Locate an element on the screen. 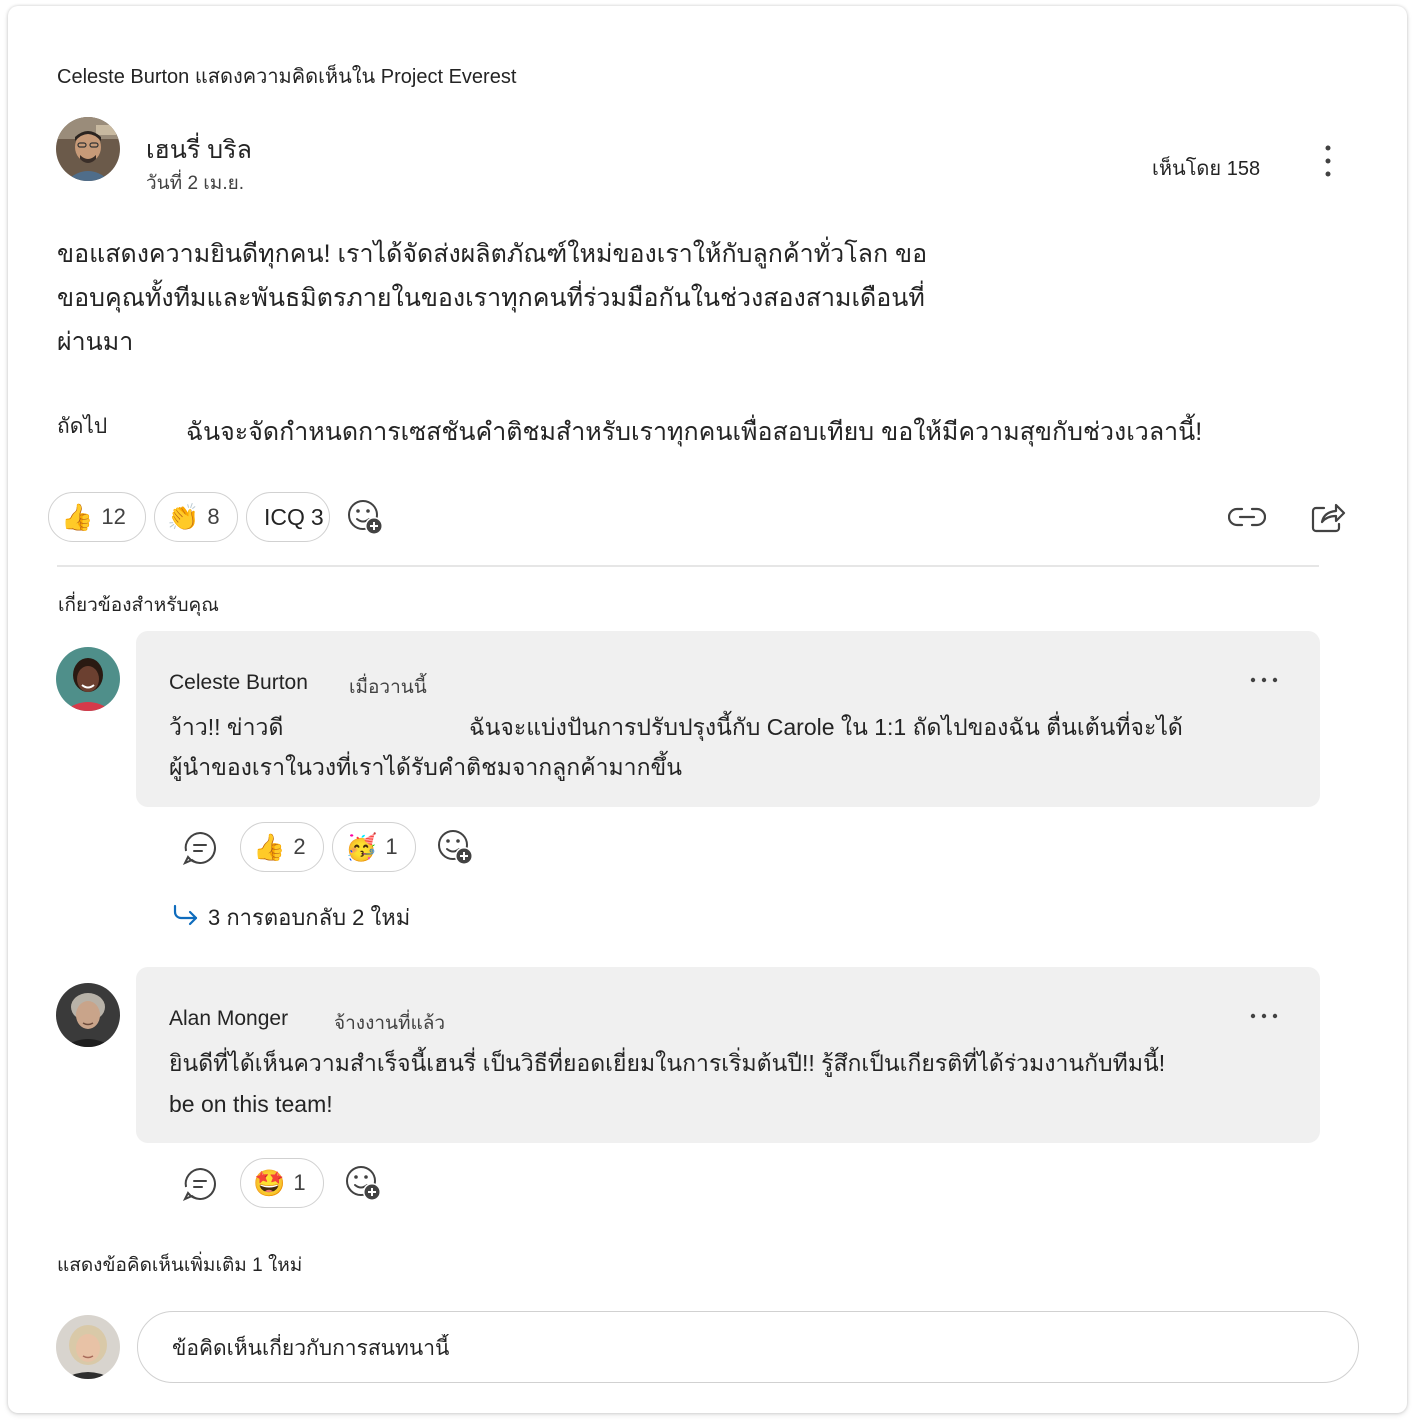 This screenshot has width=1415, height=1425. reaction-count: 12 is located at coordinates (113, 516).